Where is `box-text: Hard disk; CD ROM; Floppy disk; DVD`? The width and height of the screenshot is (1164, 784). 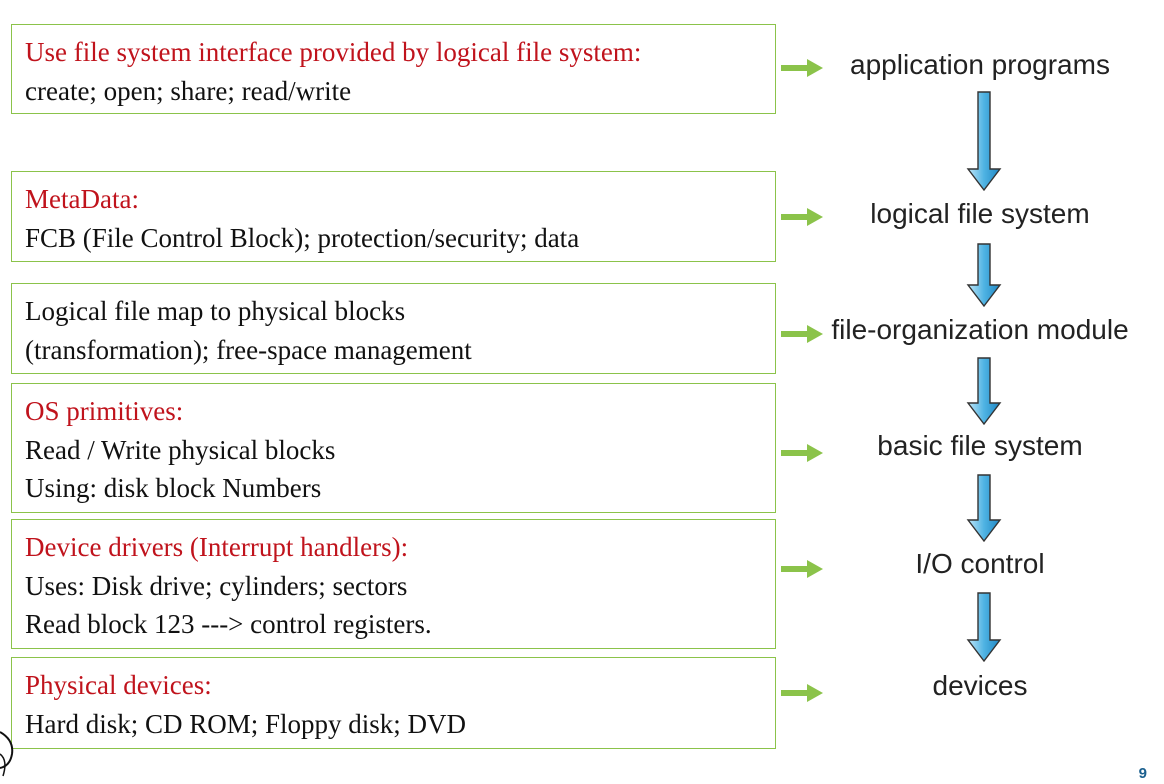 box-text: Hard disk; CD ROM; Floppy disk; DVD is located at coordinates (246, 723).